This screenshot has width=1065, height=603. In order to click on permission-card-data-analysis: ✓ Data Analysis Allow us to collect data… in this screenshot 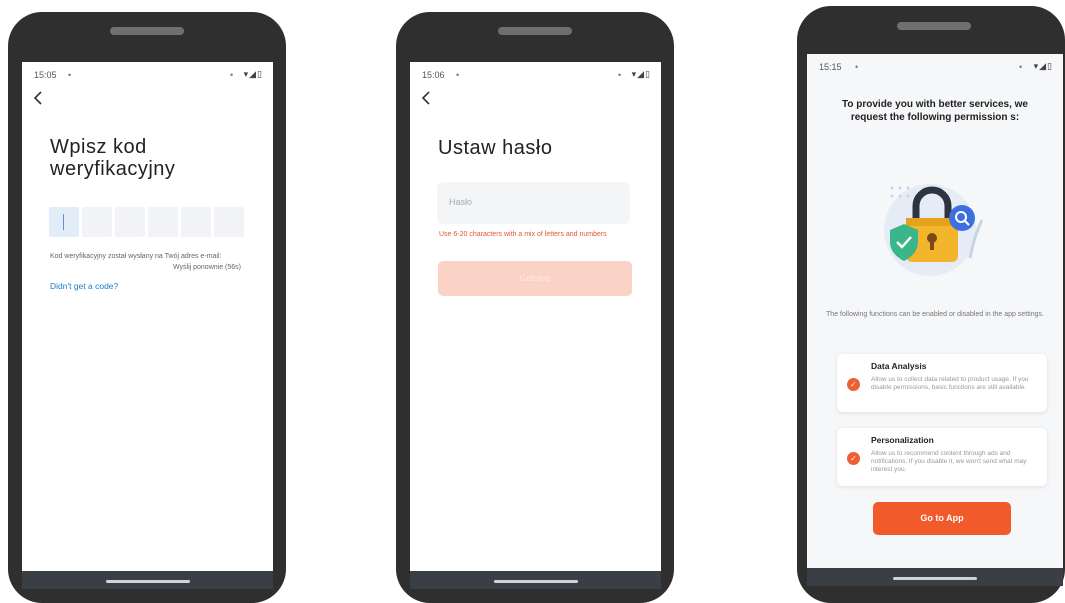, I will do `click(942, 383)`.